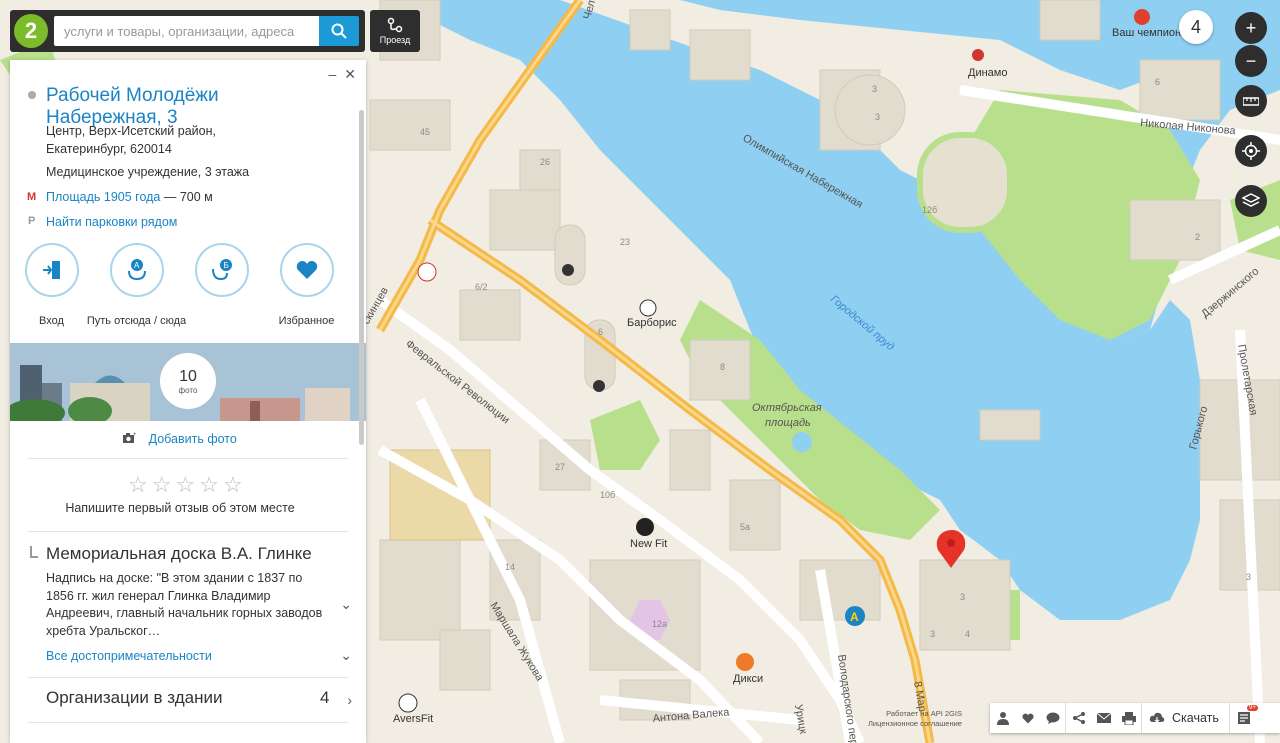 The height and width of the screenshot is (743, 1280). I want to click on champion-poi-icon, so click(1142, 17).